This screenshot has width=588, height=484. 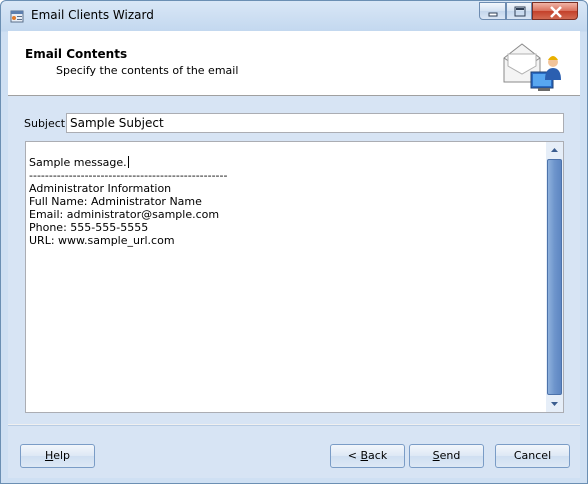 I want to click on maximize-button, so click(x=519, y=11).